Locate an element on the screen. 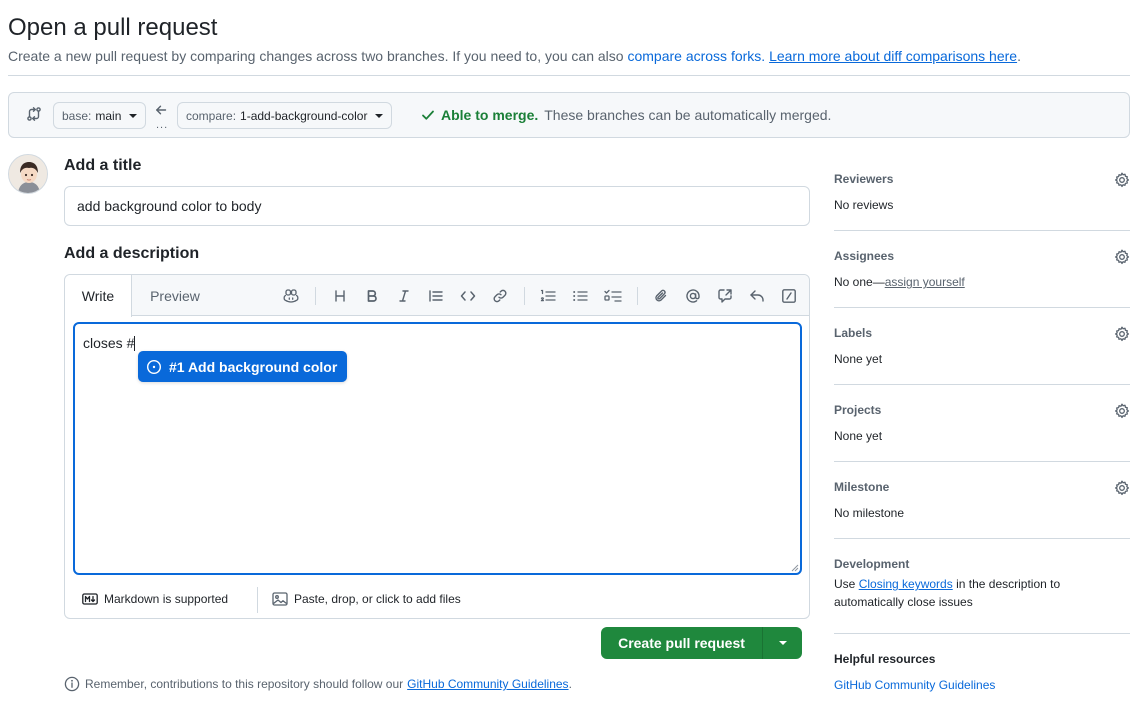  paperclip-icon is located at coordinates (661, 296).